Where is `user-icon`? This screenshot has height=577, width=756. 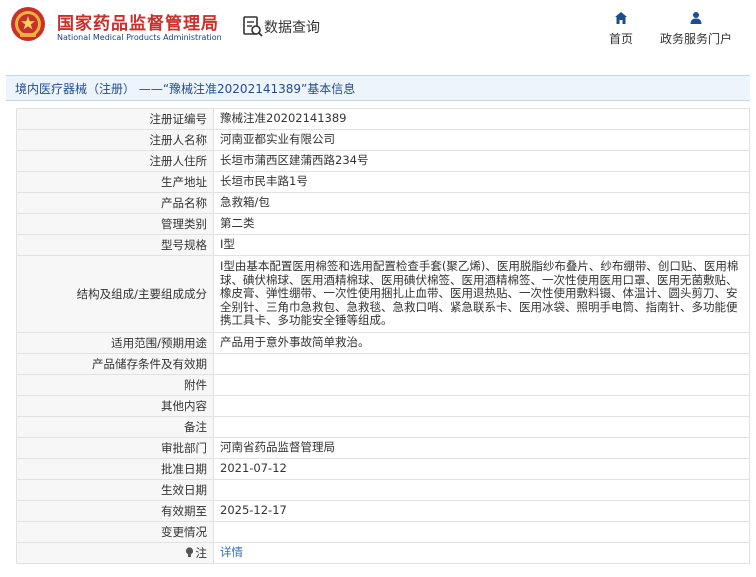
user-icon is located at coordinates (696, 18).